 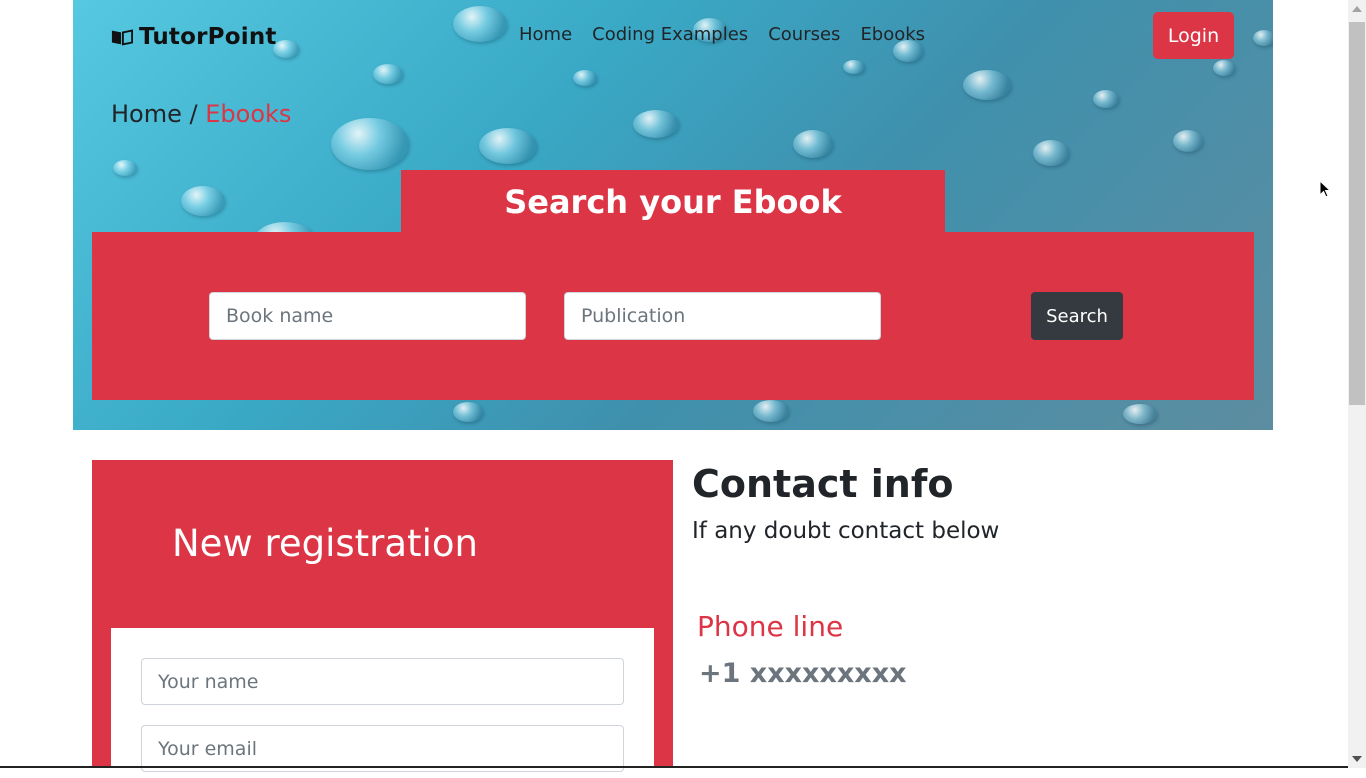 What do you see at coordinates (1325, 189) in the screenshot?
I see `mouse-cursor-icon` at bounding box center [1325, 189].